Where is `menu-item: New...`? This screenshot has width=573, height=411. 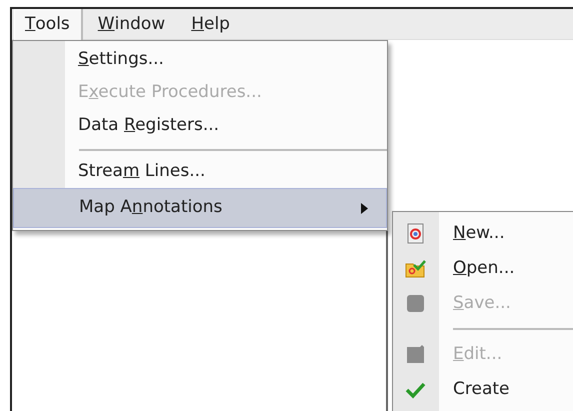
menu-item: New... is located at coordinates (484, 233).